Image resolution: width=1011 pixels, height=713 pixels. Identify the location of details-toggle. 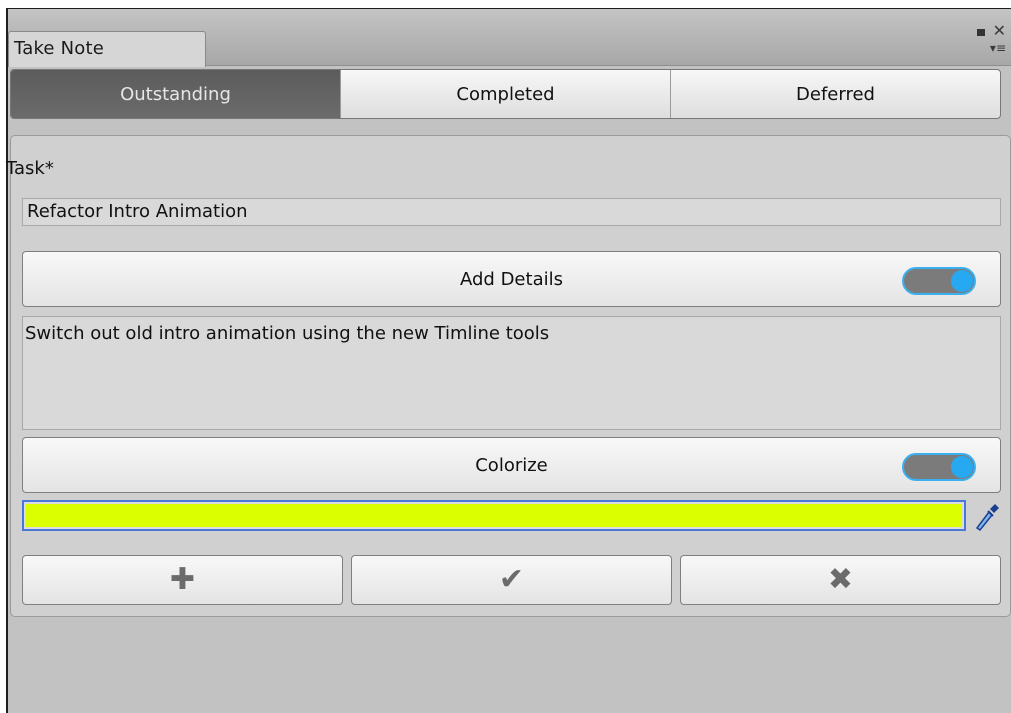
(939, 281).